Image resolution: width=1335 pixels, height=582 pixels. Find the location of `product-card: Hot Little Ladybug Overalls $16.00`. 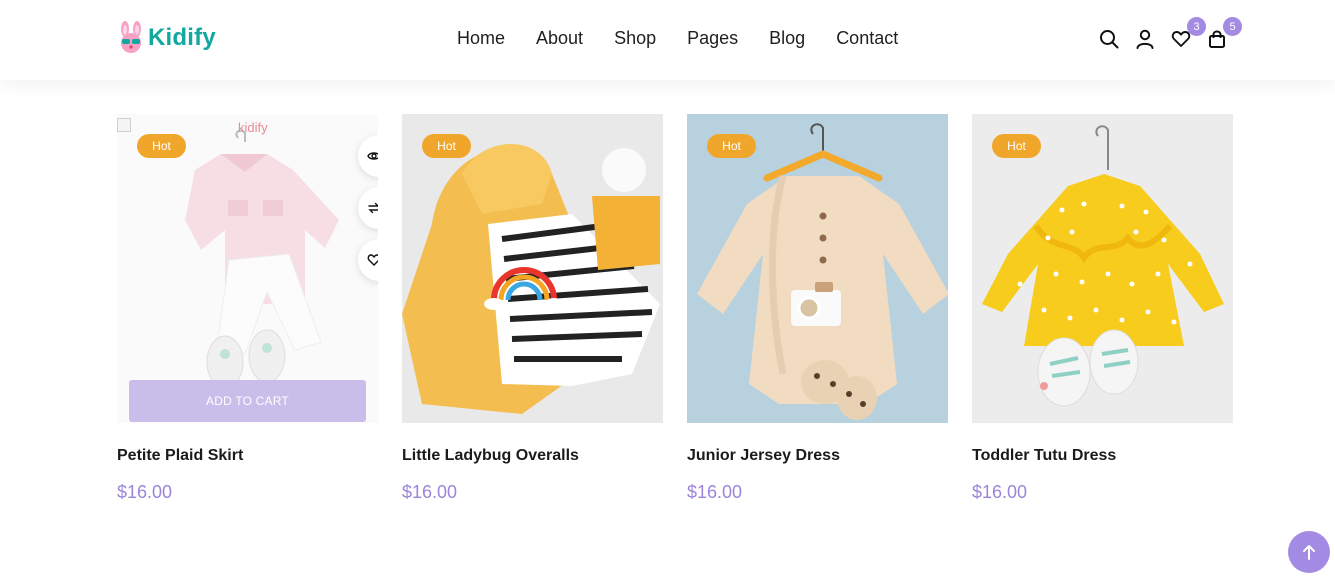

product-card: Hot Little Ladybug Overalls $16.00 is located at coordinates (532, 309).